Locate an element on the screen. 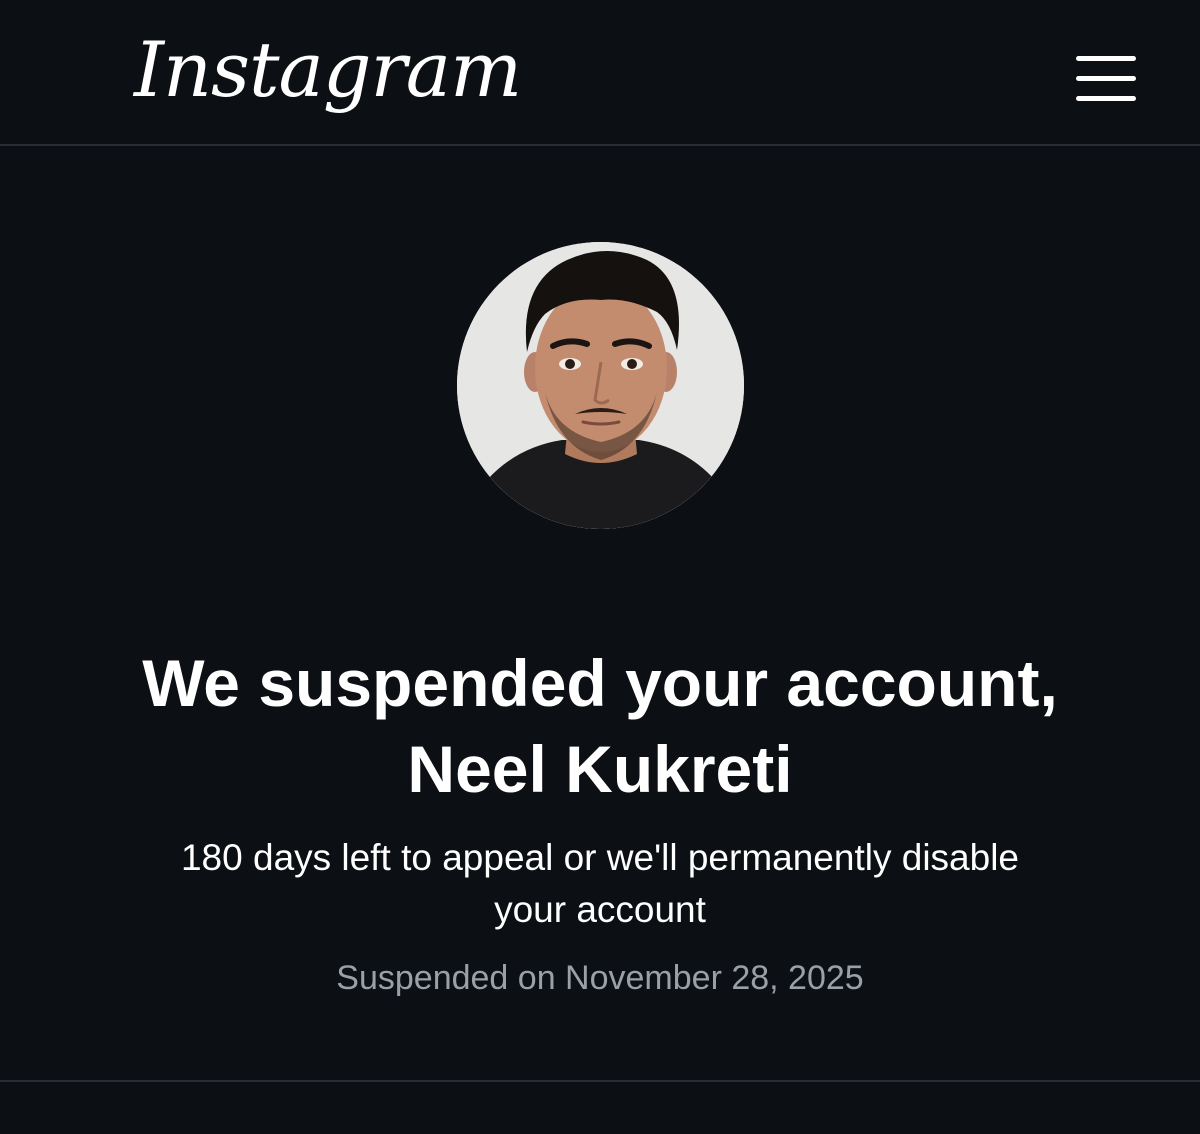 This screenshot has width=1200, height=1134. suspended-date: Suspended on November 28, 2025 is located at coordinates (600, 978).